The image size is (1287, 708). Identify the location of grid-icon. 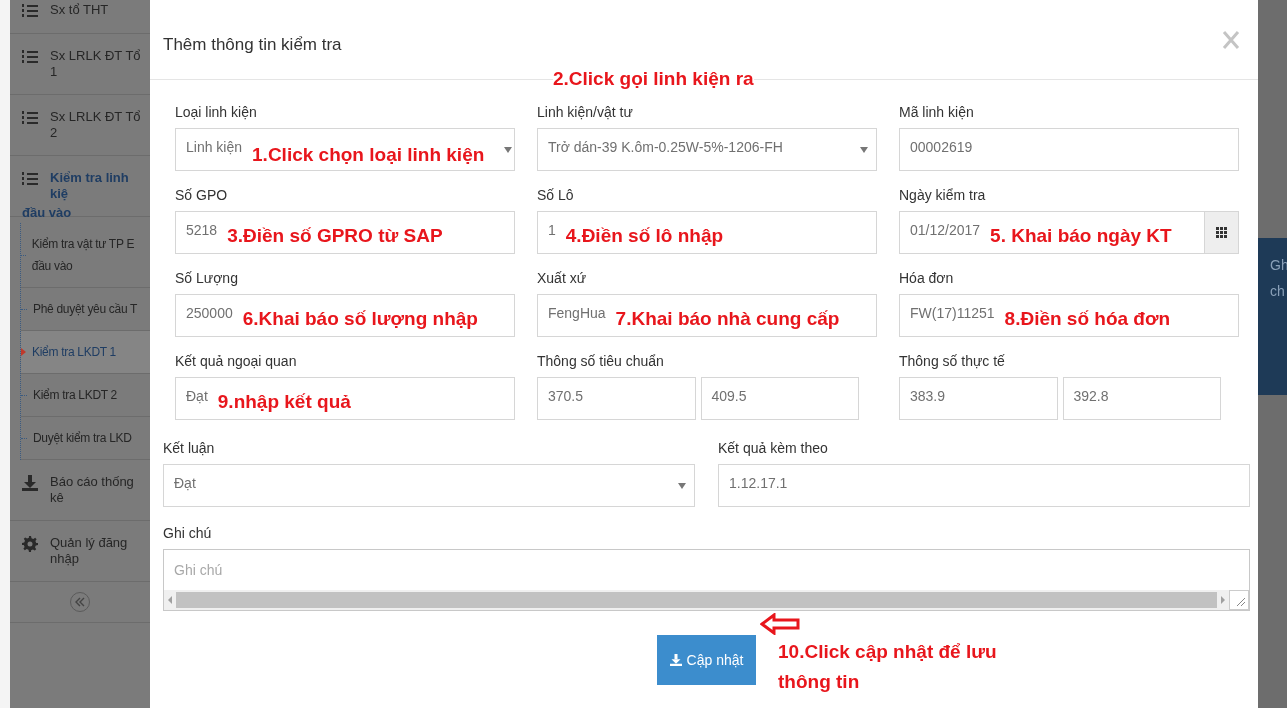
(1221, 232).